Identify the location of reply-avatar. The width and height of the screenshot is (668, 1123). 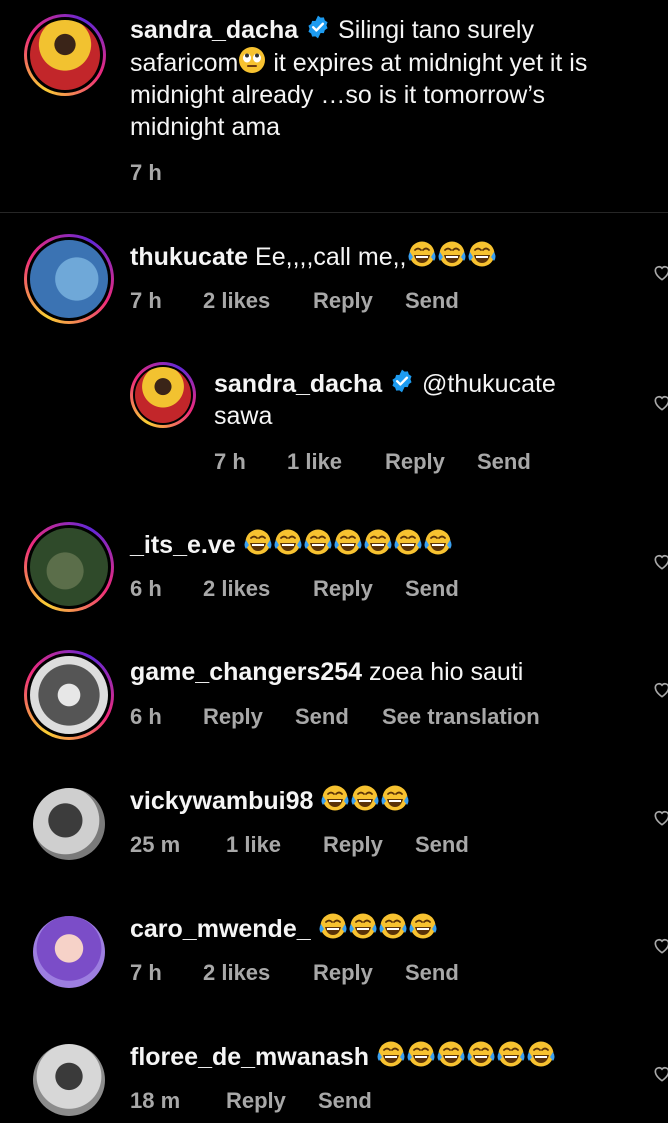
(163, 395).